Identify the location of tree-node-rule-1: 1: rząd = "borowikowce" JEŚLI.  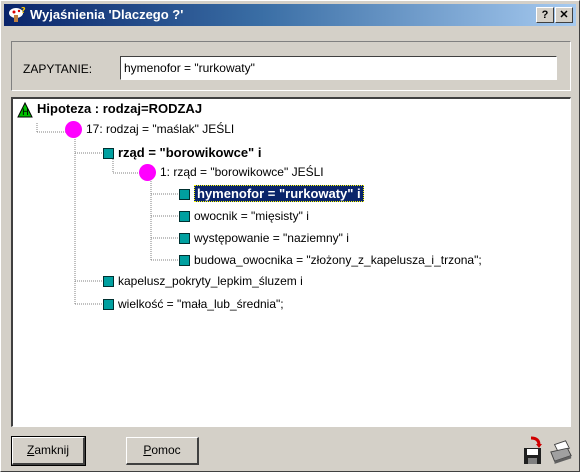
(231, 173).